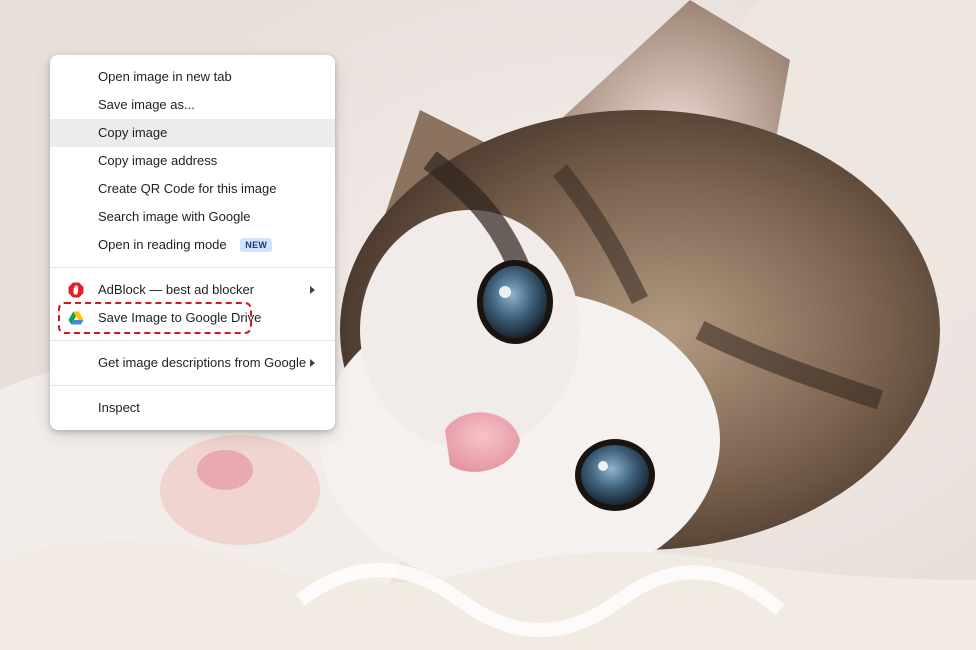 Image resolution: width=976 pixels, height=650 pixels. Describe the element at coordinates (187, 188) in the screenshot. I see `menu-item-label: Create QR Code for this image` at that location.